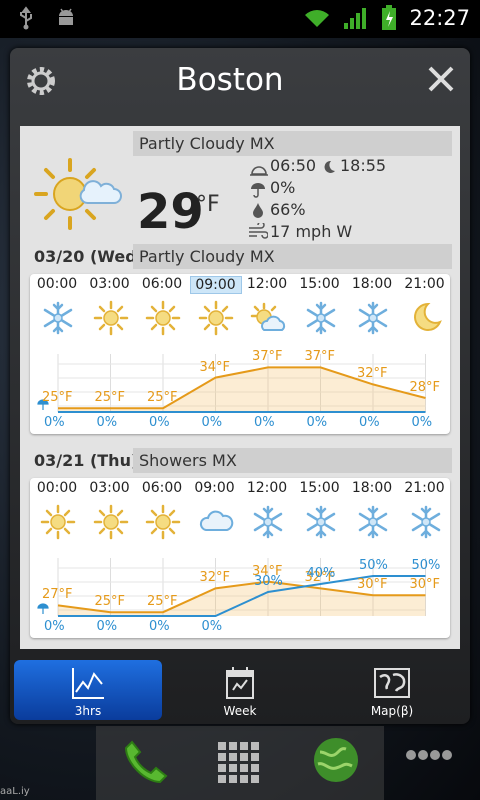 This screenshot has height=800, width=480. I want to click on phone-icon, so click(146, 762).